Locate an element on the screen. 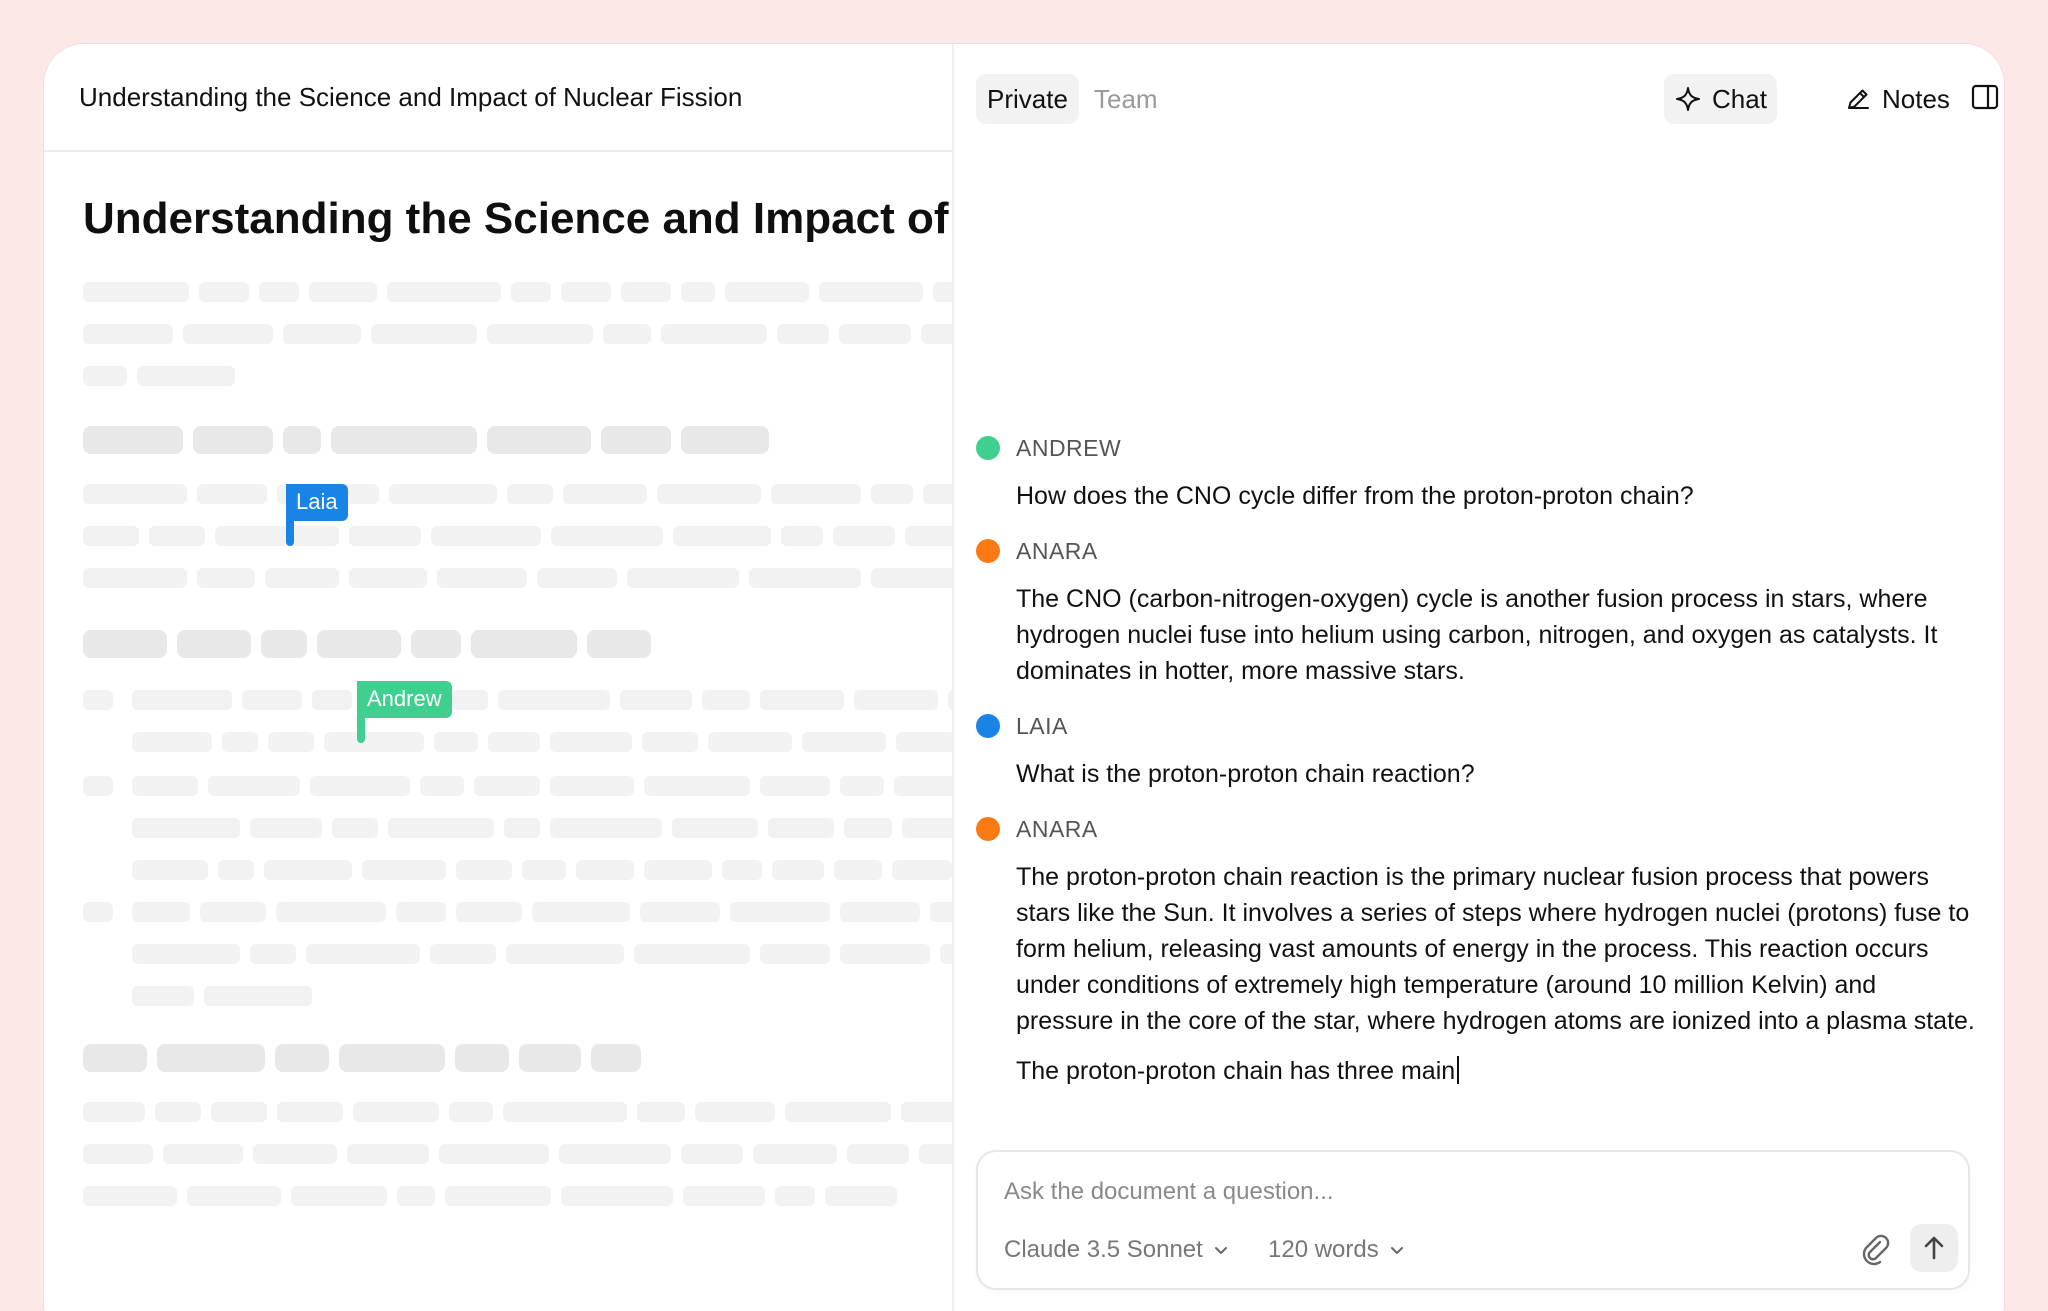 Image resolution: width=2048 pixels, height=1311 pixels. author-name: ANARA is located at coordinates (1057, 828).